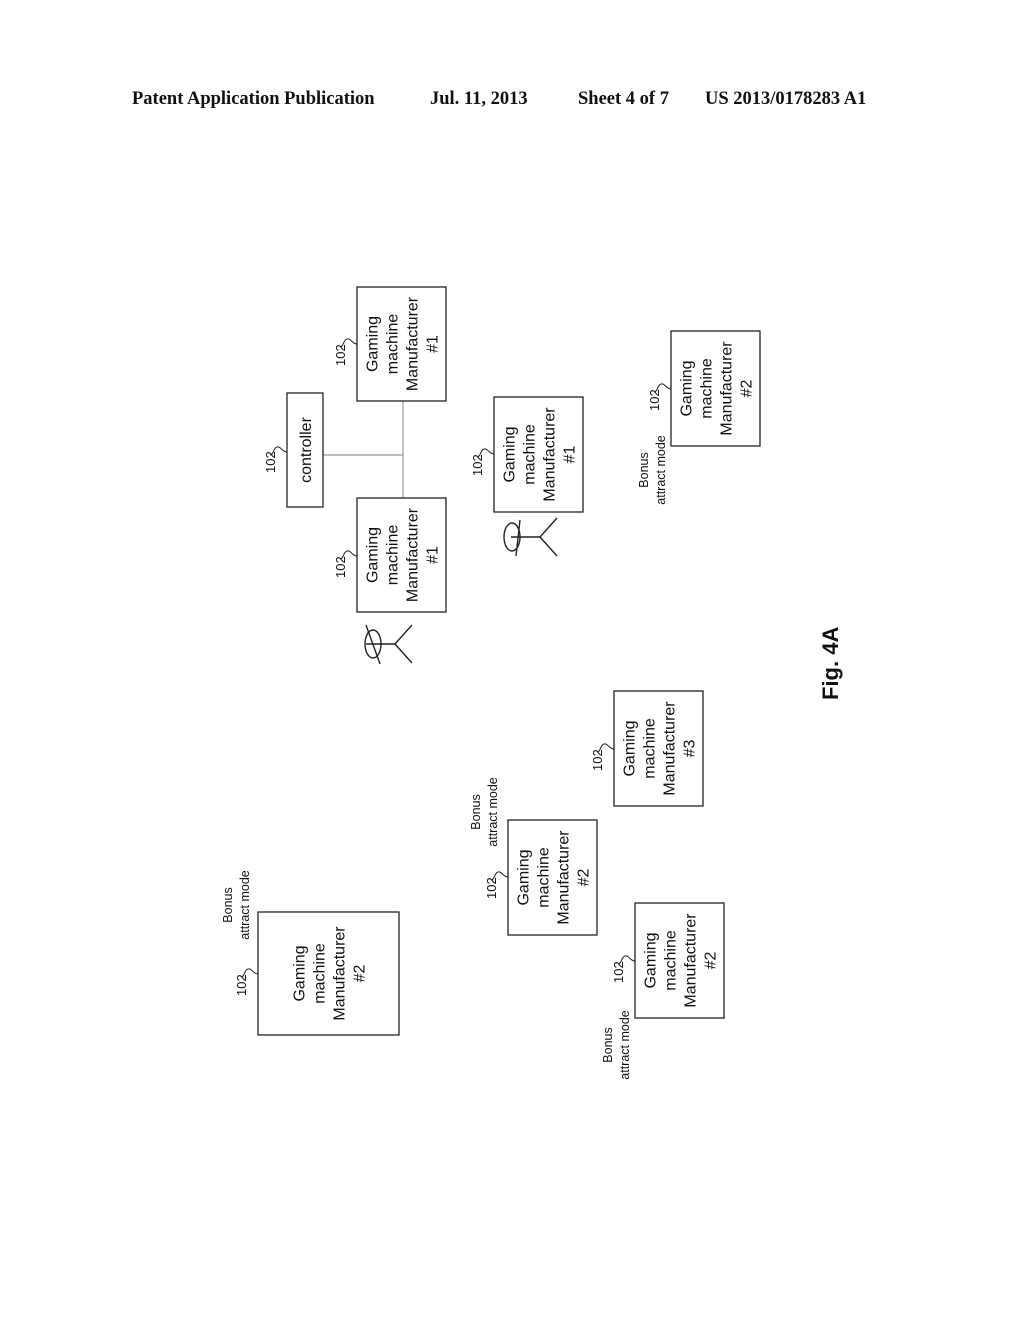 The image size is (1024, 1320). I want to click on controller-label: controller, so click(306, 449).